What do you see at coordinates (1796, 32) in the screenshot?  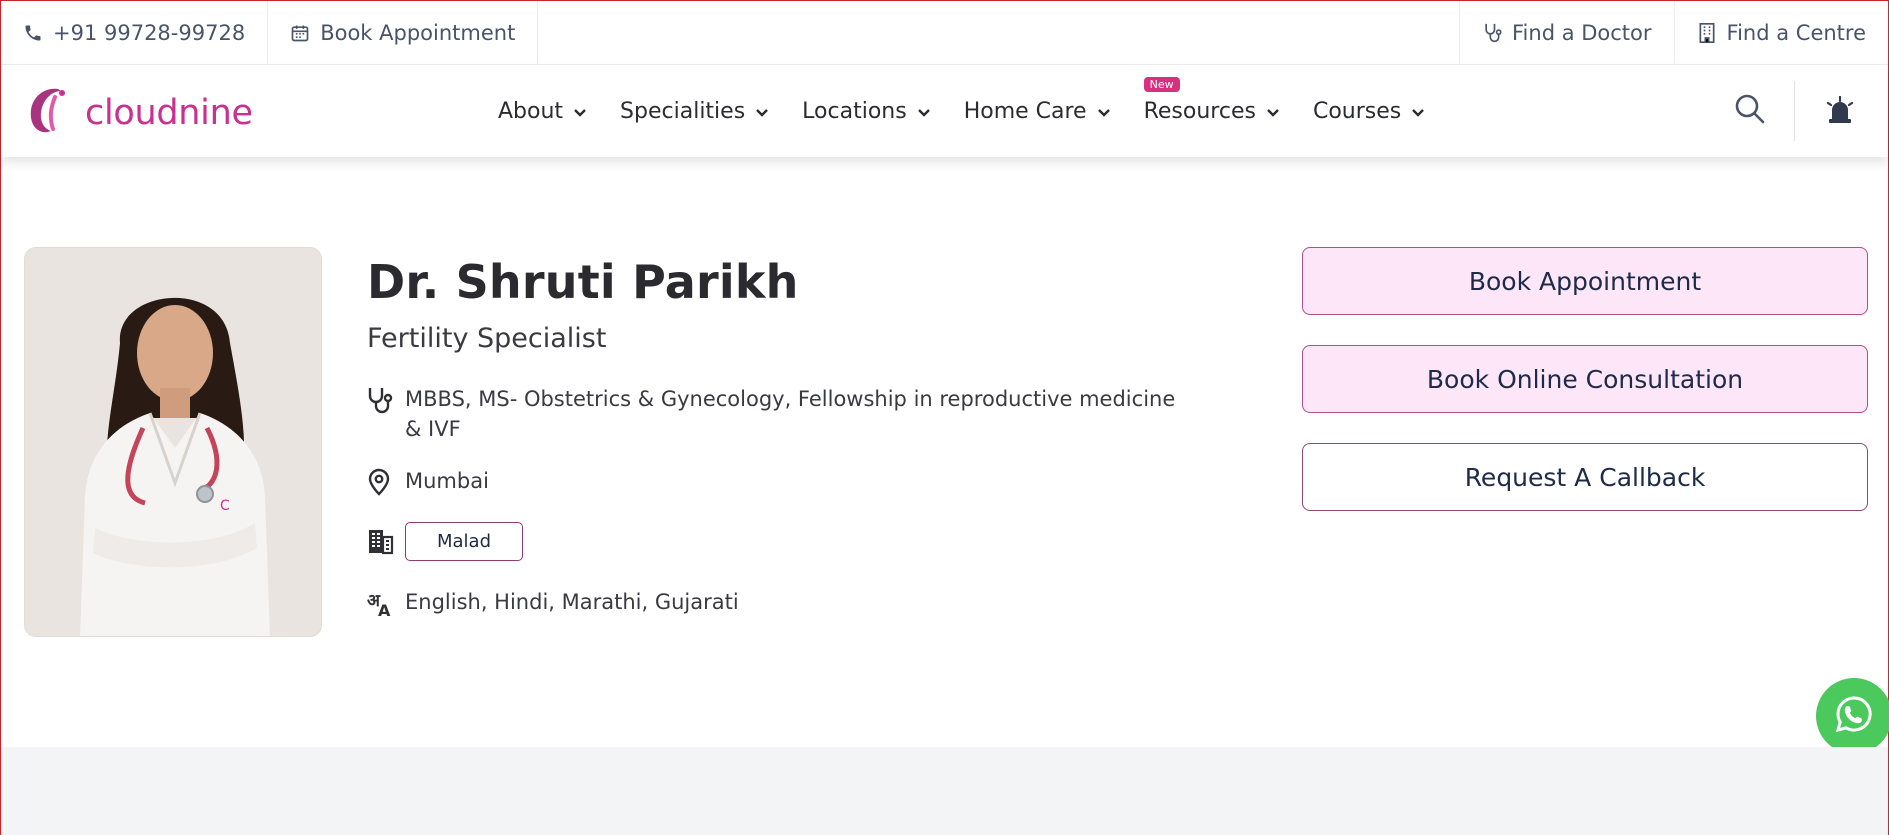 I see `find-centre-label: Find a Centre` at bounding box center [1796, 32].